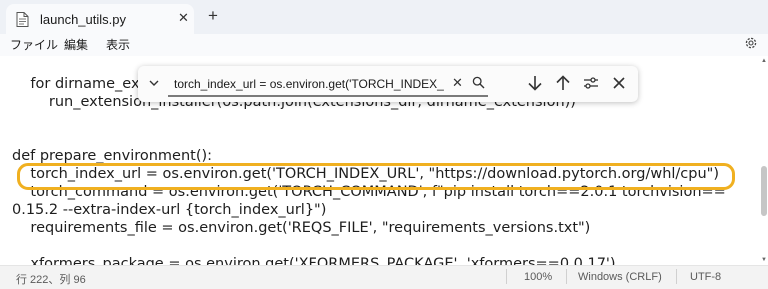  I want to click on find-panel: ✕, so click(388, 84).